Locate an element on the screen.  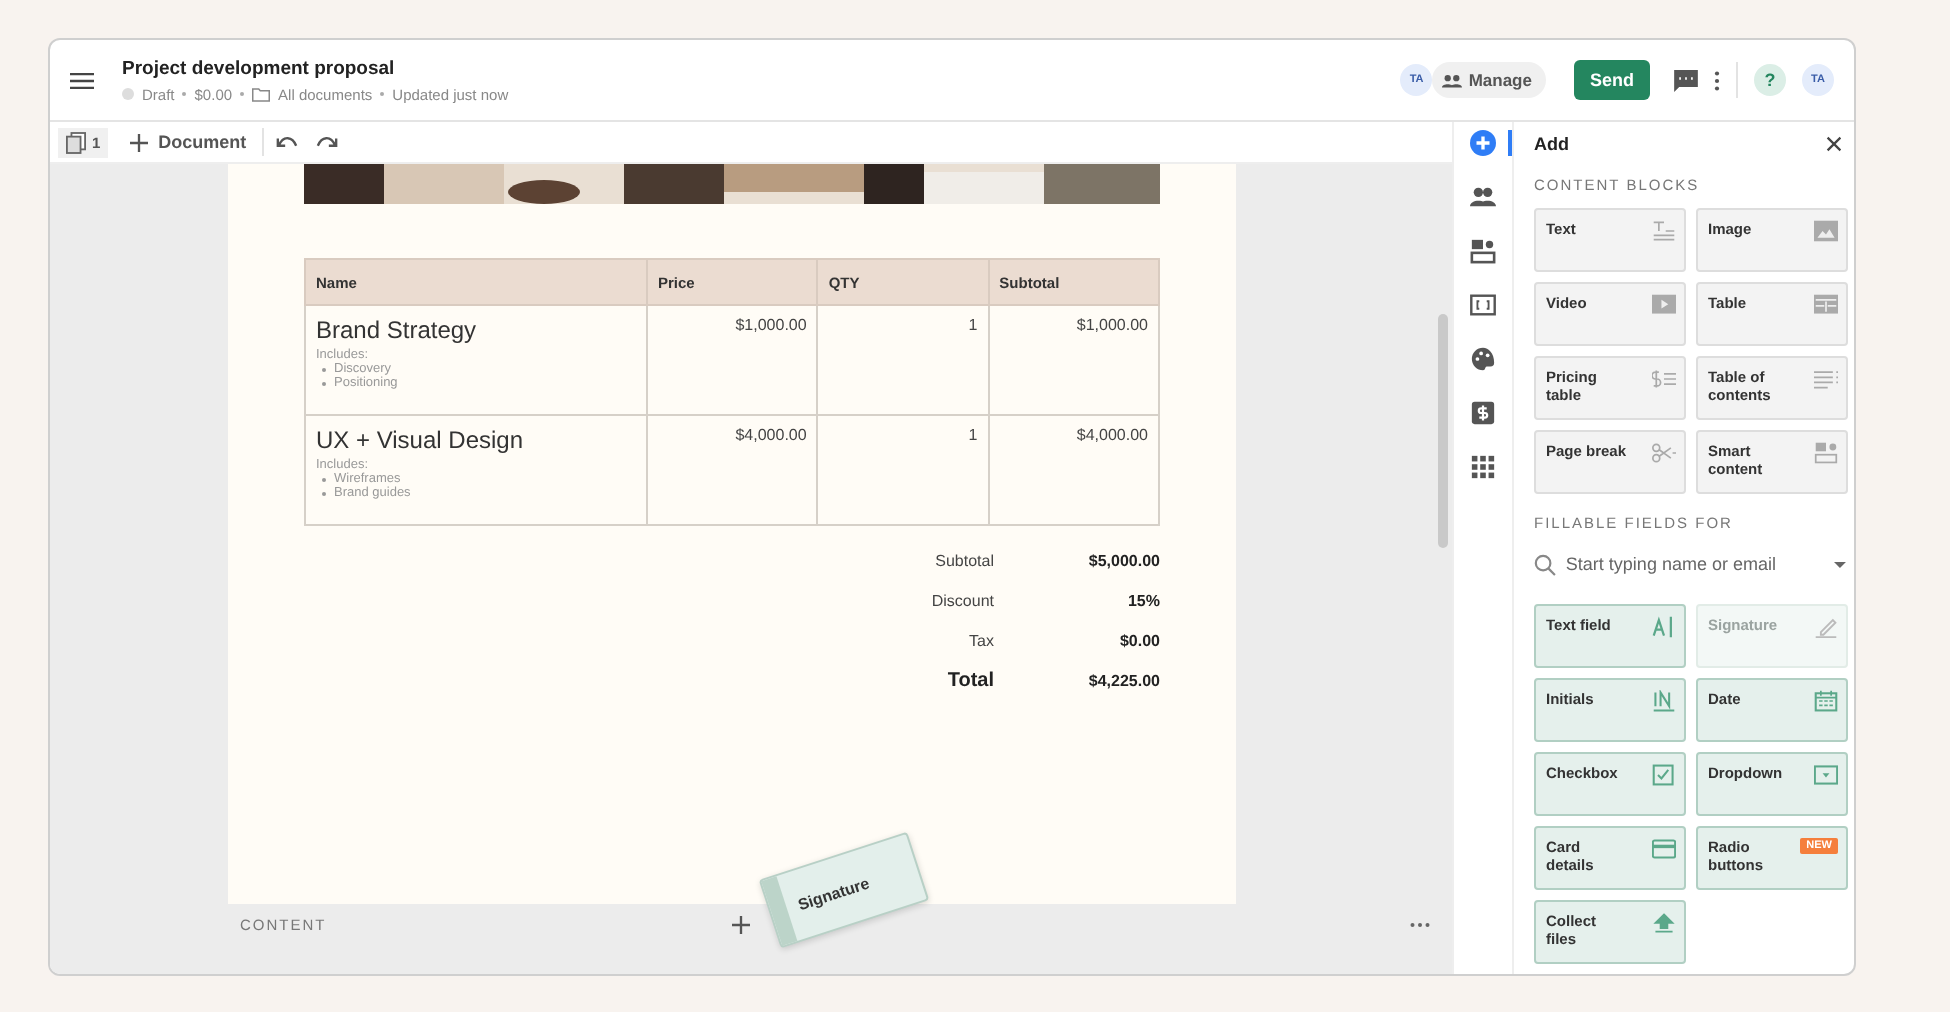
menu-icon is located at coordinates (82, 80).